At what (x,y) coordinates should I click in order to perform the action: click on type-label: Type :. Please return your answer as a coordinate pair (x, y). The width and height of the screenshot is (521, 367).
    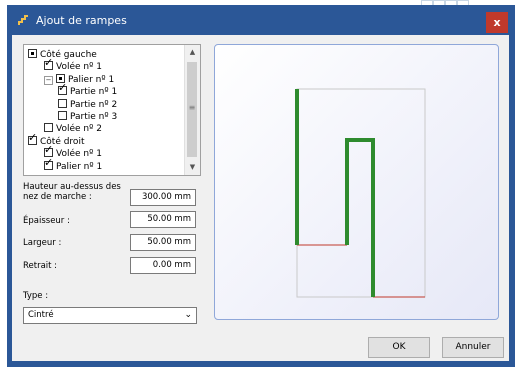
    Looking at the image, I should click on (36, 296).